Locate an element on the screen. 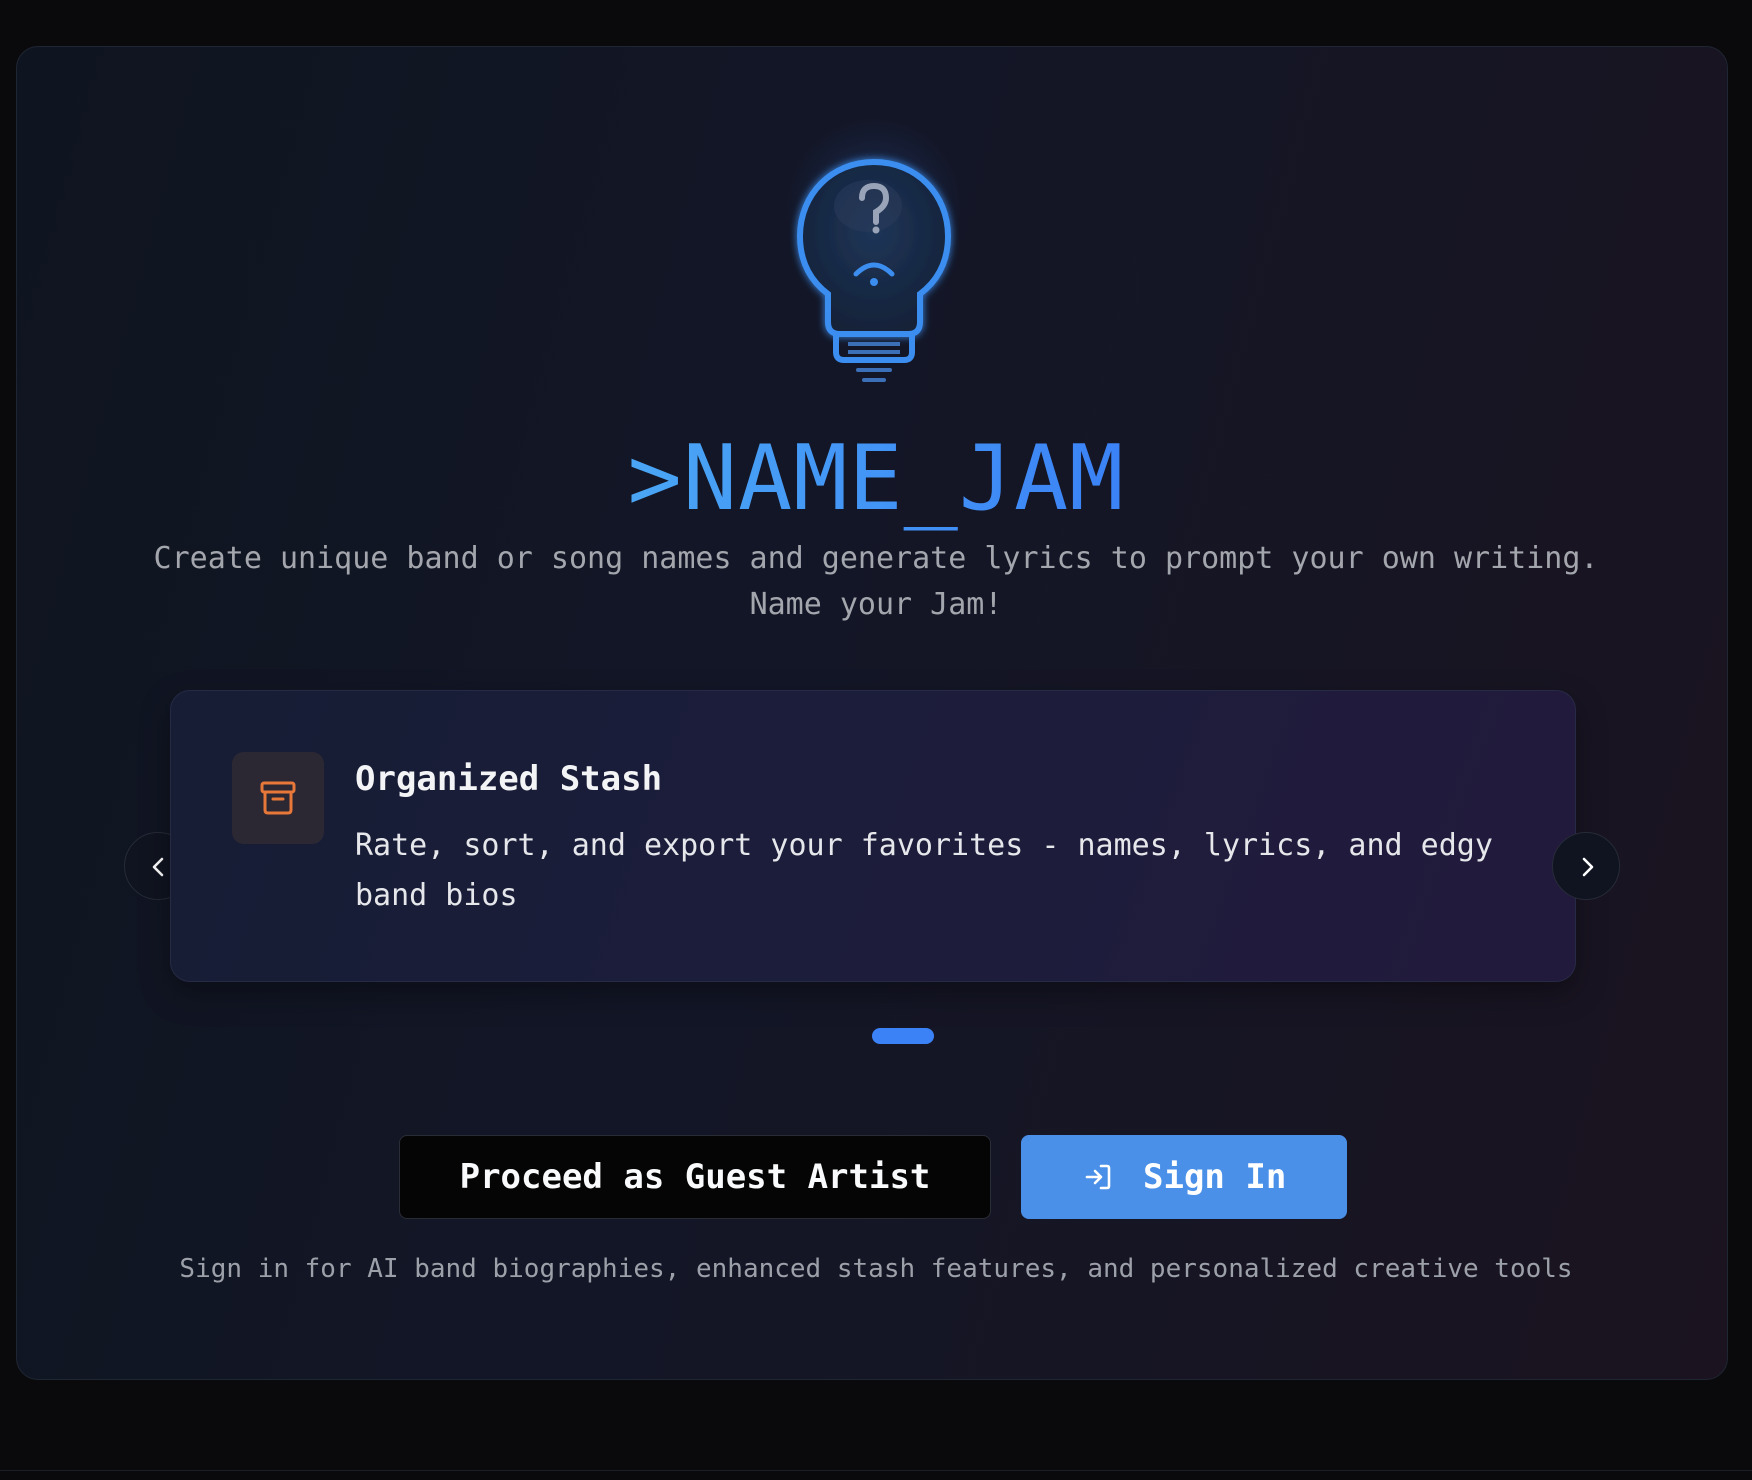  carousel-next-button is located at coordinates (1586, 866).